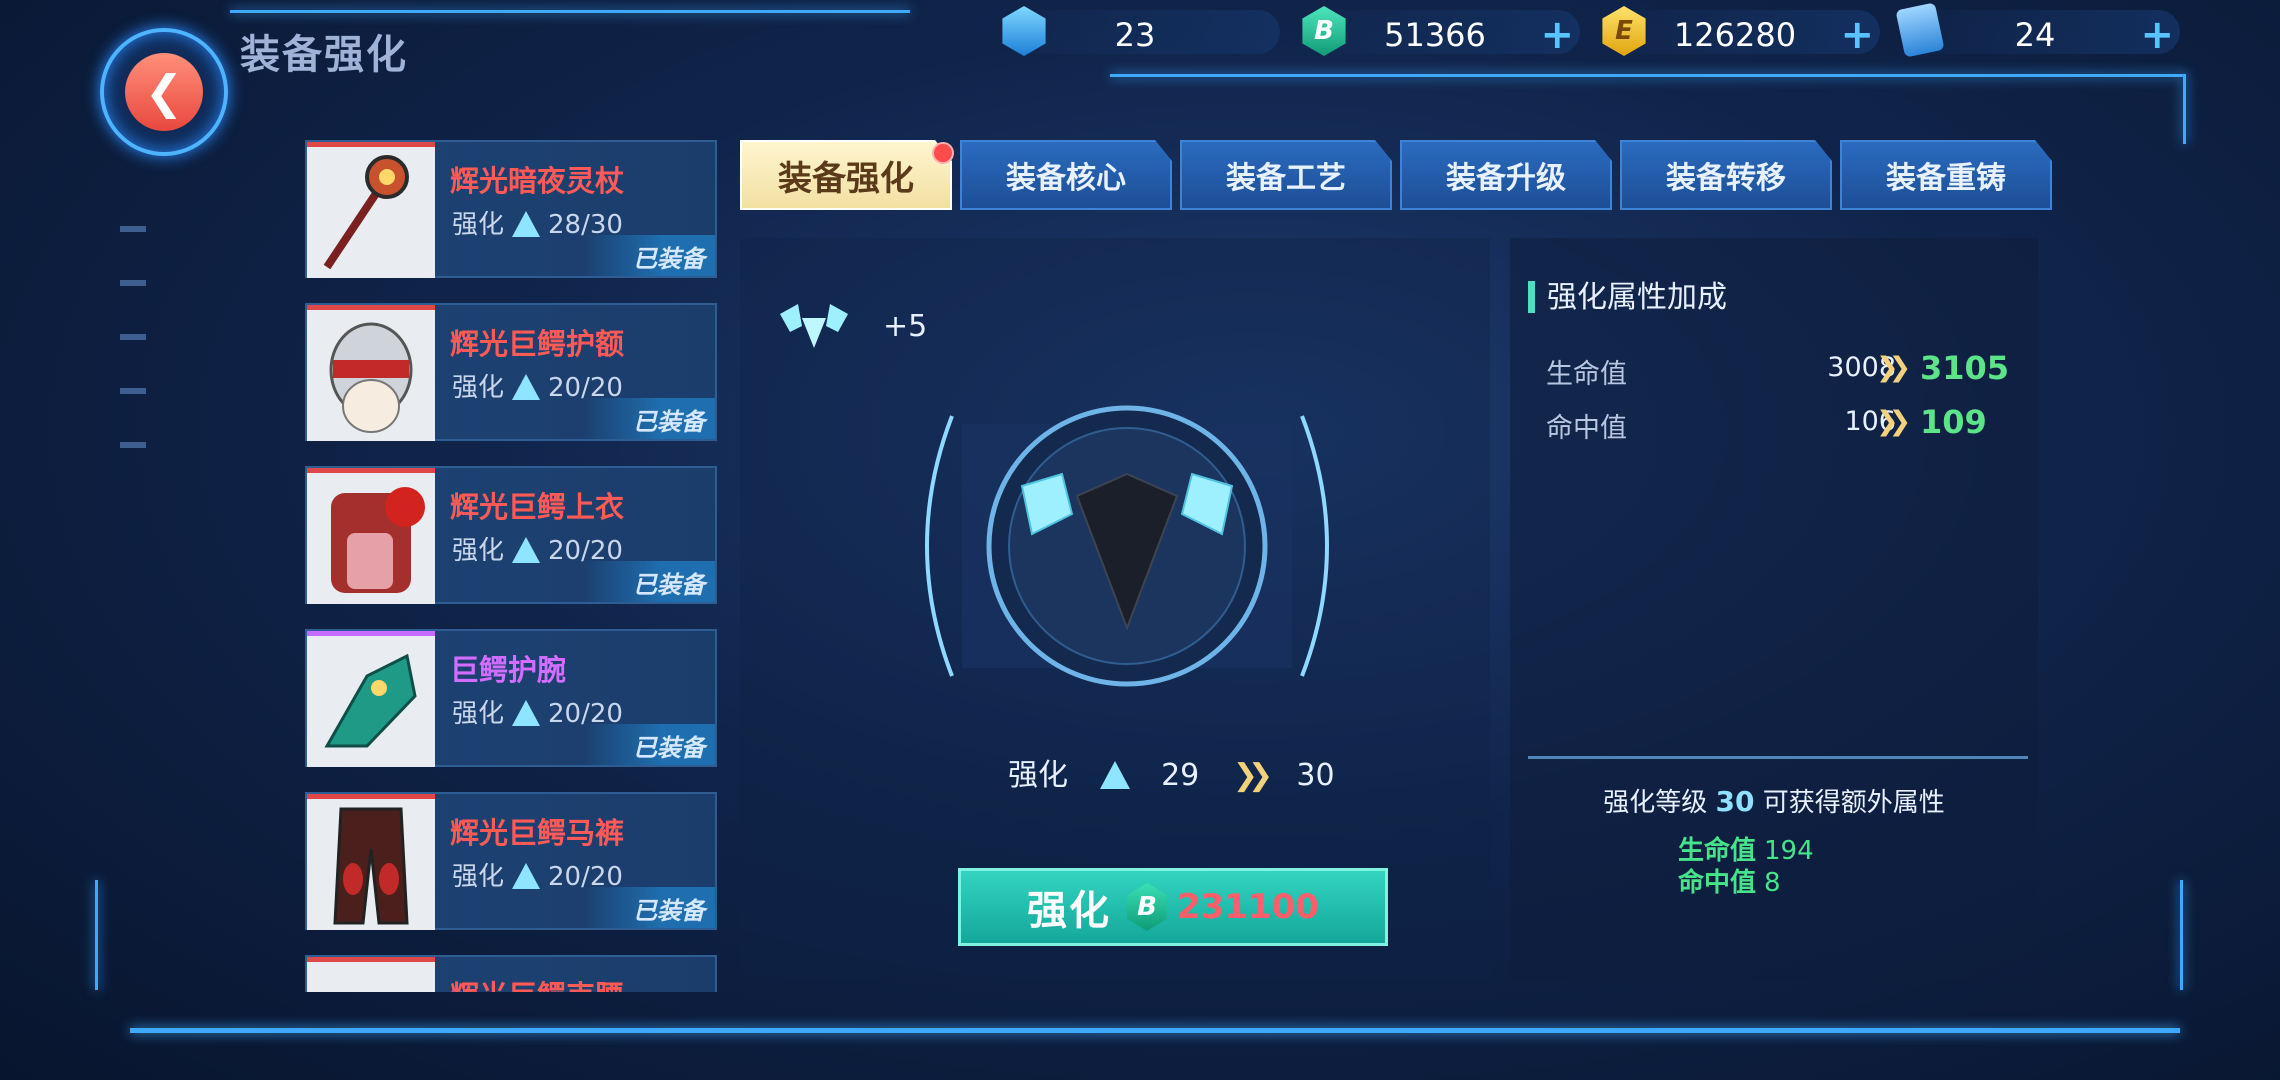  I want to click on helmet-icon, so click(371, 373).